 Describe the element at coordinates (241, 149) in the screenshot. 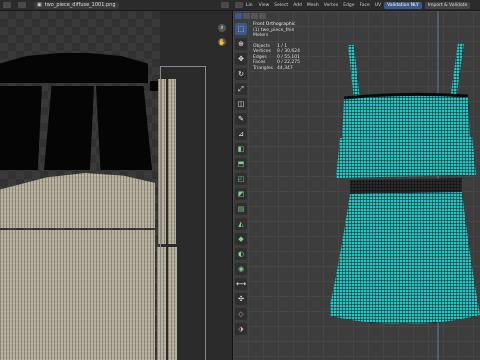

I see `add-cube-tool-icon: ◧` at that location.